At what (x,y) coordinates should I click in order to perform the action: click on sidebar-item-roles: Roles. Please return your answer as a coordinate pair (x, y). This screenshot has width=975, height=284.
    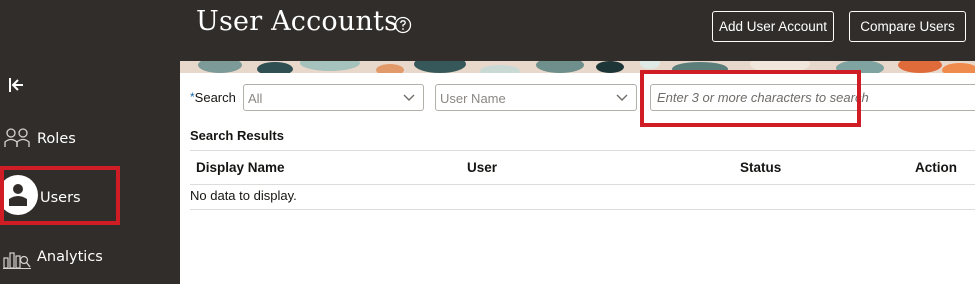
    Looking at the image, I should click on (90, 141).